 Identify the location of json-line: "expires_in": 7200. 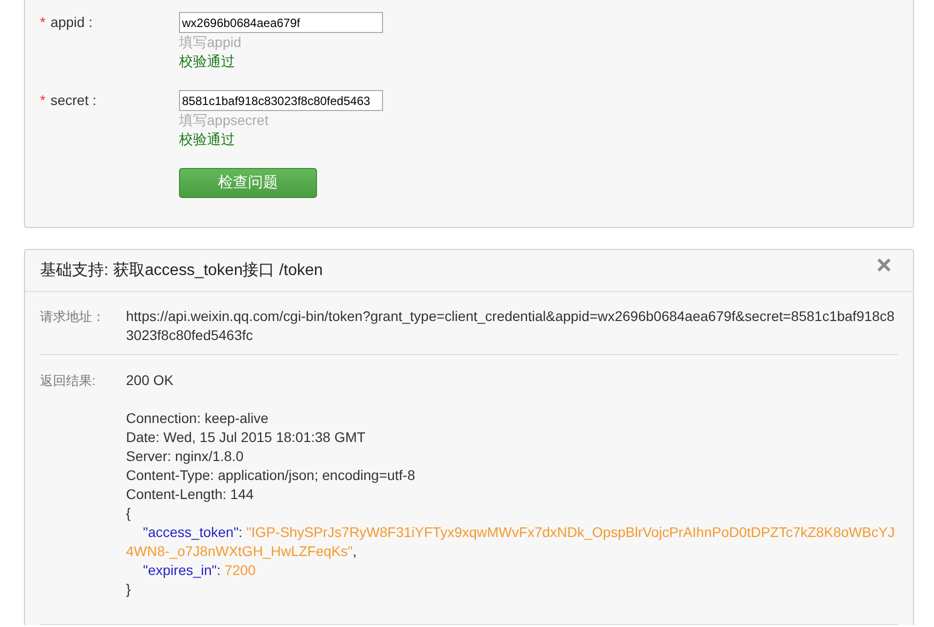
(199, 570).